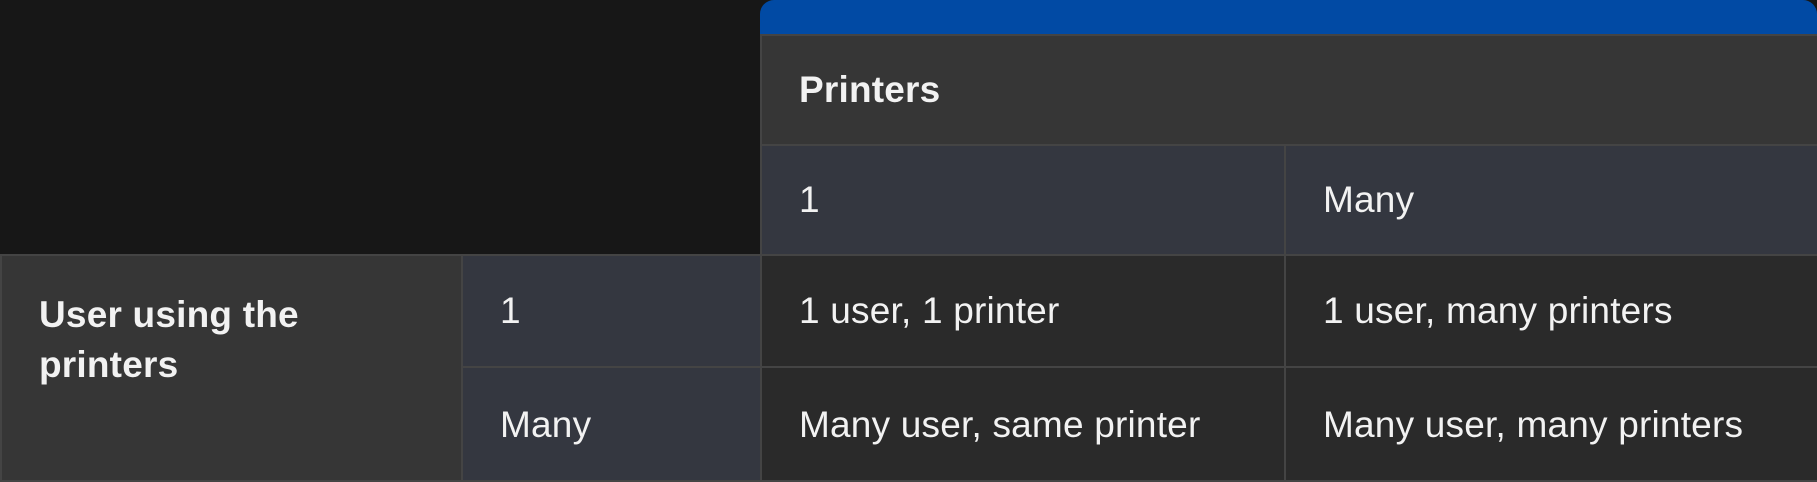 This screenshot has width=1817, height=482. What do you see at coordinates (1551, 425) in the screenshot?
I see `table-cell: Many user, many printers` at bounding box center [1551, 425].